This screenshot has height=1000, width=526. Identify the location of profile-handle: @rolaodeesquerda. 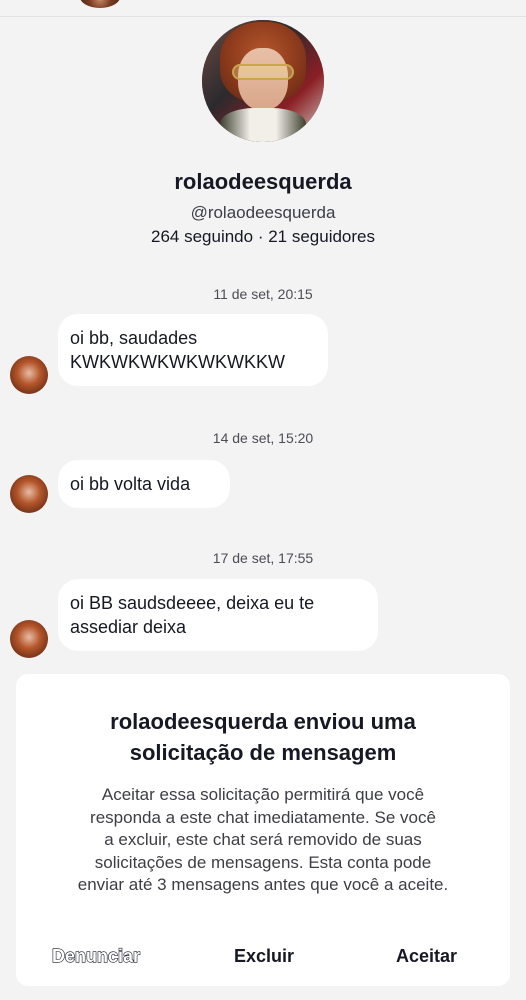
(263, 212).